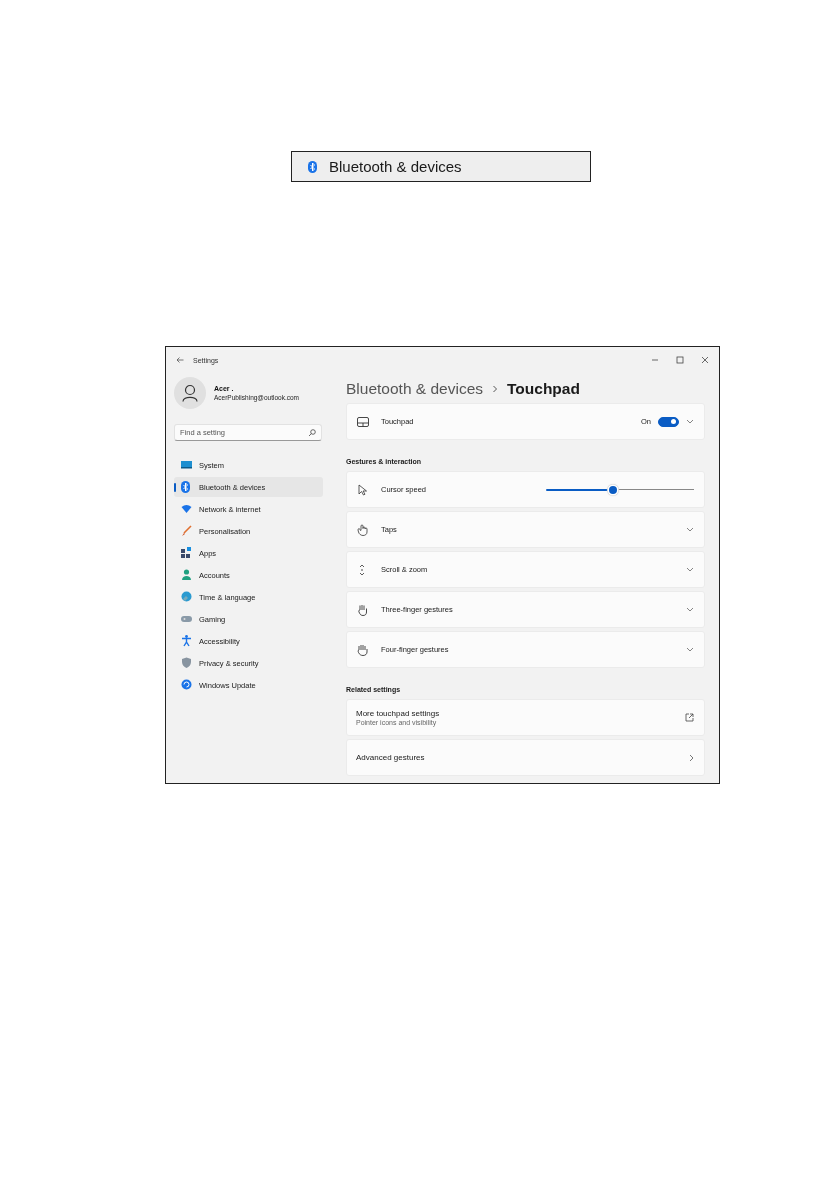 This screenshot has width=840, height=1191. I want to click on slider, so click(620, 489).